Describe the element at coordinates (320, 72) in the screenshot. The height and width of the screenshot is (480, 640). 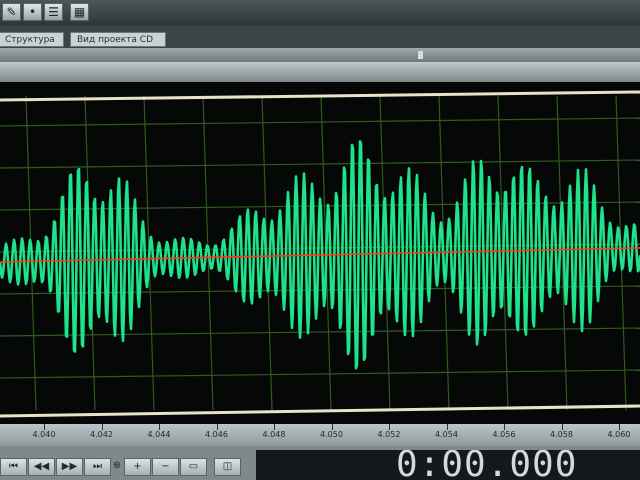
I see `track-header` at that location.